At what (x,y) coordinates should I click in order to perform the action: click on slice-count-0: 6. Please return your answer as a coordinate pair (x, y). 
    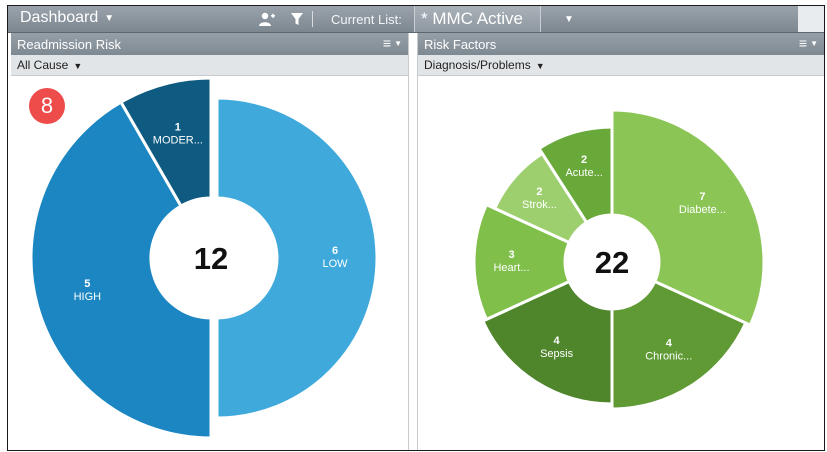
    Looking at the image, I should click on (335, 251).